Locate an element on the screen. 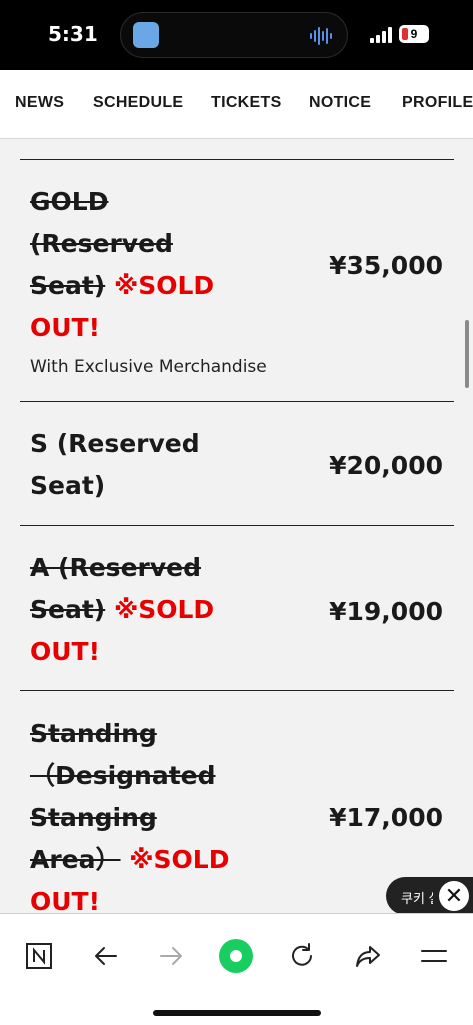 The height and width of the screenshot is (1025, 473). menu-icon is located at coordinates (434, 956).